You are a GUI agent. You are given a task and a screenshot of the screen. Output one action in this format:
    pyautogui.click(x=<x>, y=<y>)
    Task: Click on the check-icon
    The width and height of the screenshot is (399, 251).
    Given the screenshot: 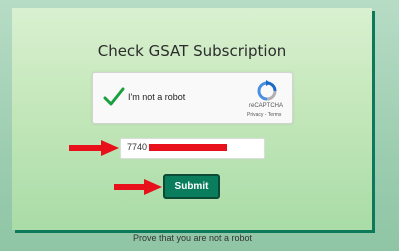 What is the action you would take?
    pyautogui.click(x=114, y=97)
    